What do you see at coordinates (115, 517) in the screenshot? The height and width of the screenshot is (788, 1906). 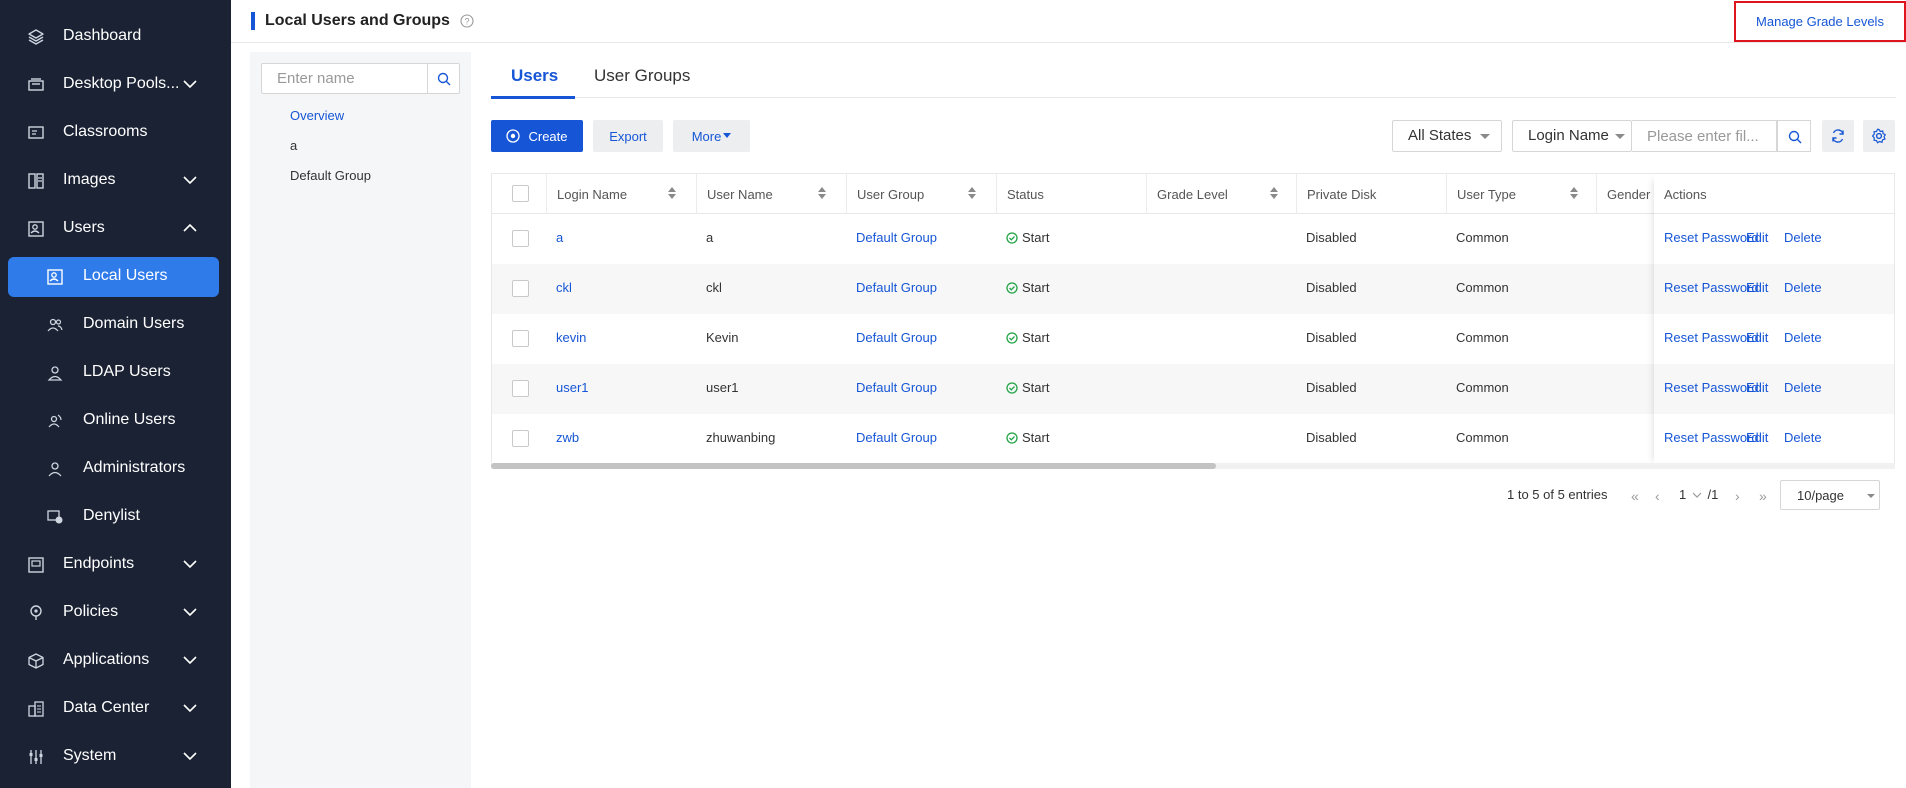 I see `sidebar-item-denylist: Denylist` at bounding box center [115, 517].